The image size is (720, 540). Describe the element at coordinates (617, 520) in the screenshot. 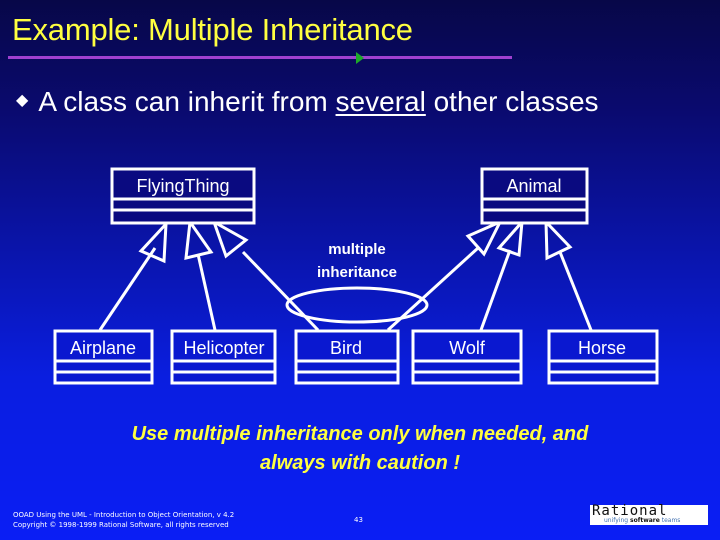

I see `tagline-prefix: unifying` at that location.